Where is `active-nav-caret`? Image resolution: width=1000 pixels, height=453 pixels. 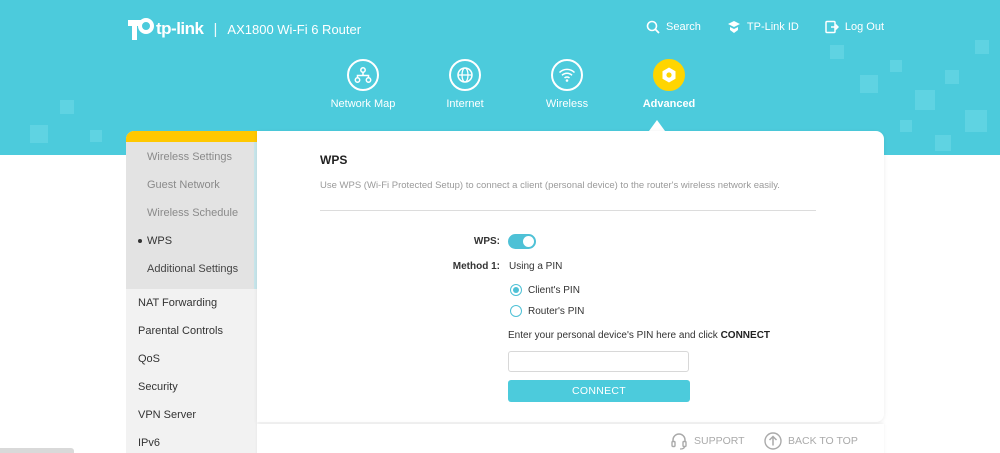
active-nav-caret is located at coordinates (657, 125).